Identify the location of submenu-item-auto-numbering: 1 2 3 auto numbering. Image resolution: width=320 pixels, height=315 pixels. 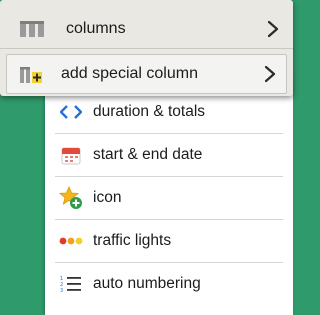
(169, 283).